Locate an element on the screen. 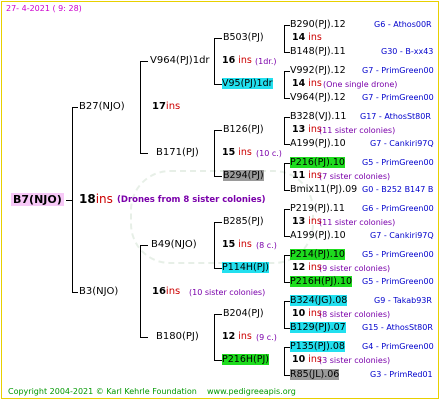  gen3-queen: V95(PJ)1dr is located at coordinates (247, 83).